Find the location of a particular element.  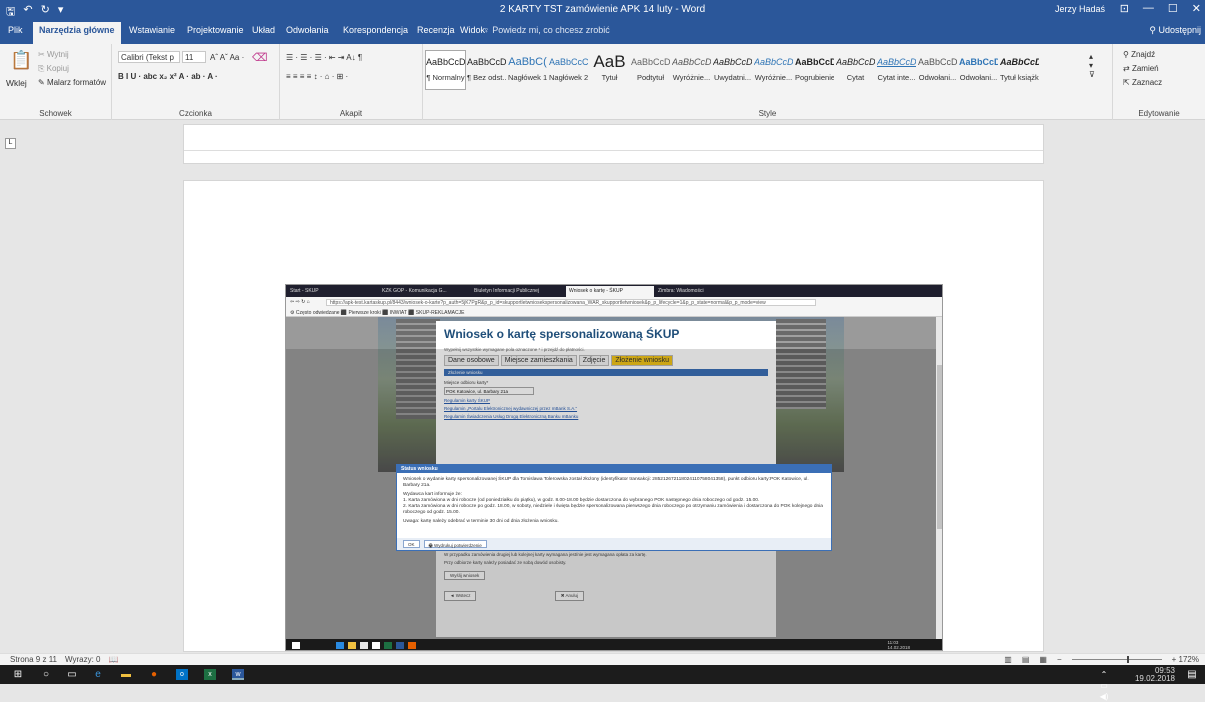

zoom-slider-thumb is located at coordinates (1127, 659).